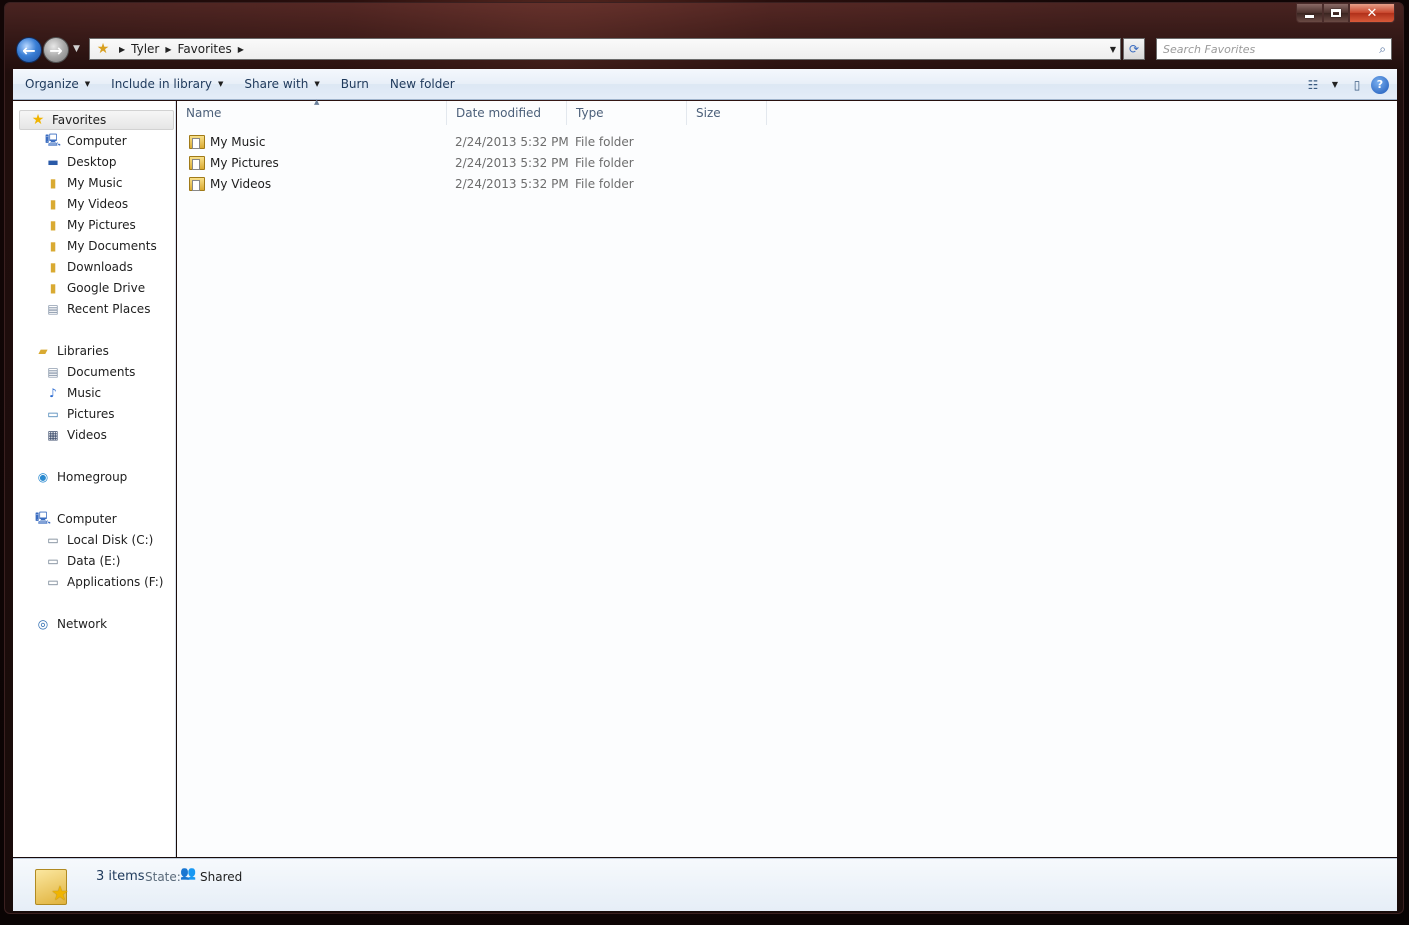  I want to click on file-row: My Videos 2/24/2013 5:32 PM File folder, so click(411, 184).